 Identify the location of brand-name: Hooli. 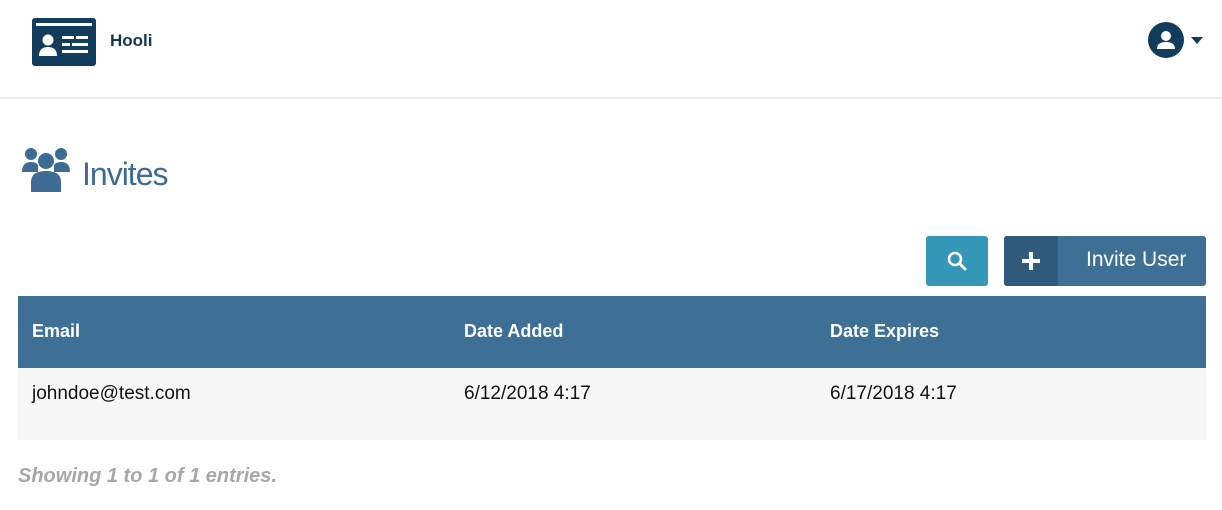
(131, 41).